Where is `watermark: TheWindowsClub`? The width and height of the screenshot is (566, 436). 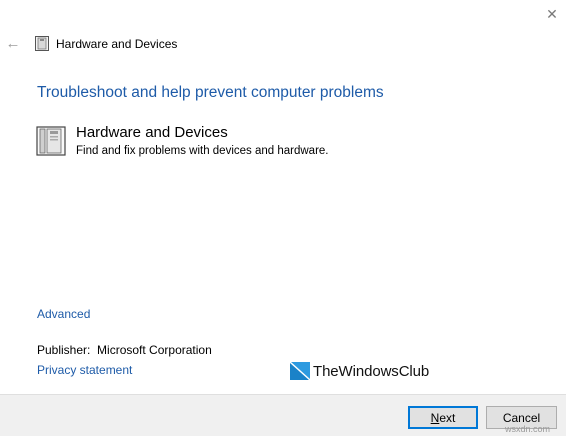
watermark: TheWindowsClub is located at coordinates (359, 371).